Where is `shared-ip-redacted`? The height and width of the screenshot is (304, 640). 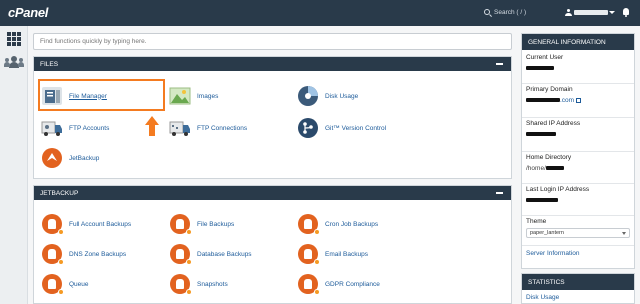 shared-ip-redacted is located at coordinates (541, 134).